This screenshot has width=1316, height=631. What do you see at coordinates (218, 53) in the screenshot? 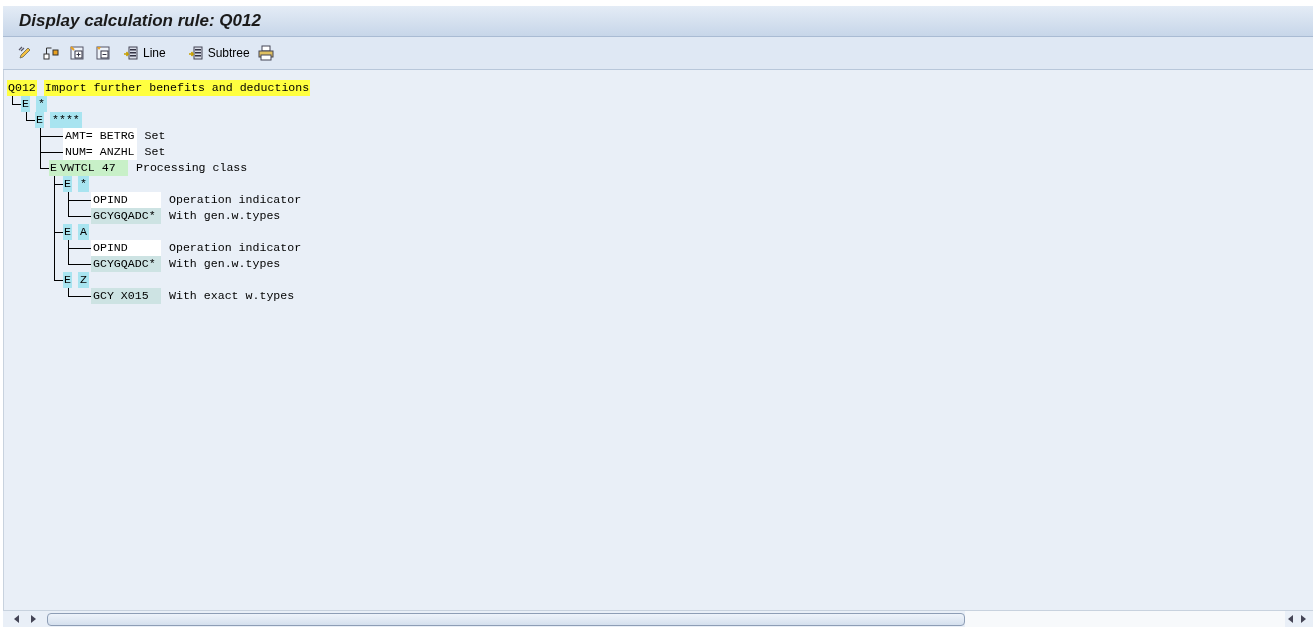
I see `subtree-button: Subtree` at bounding box center [218, 53].